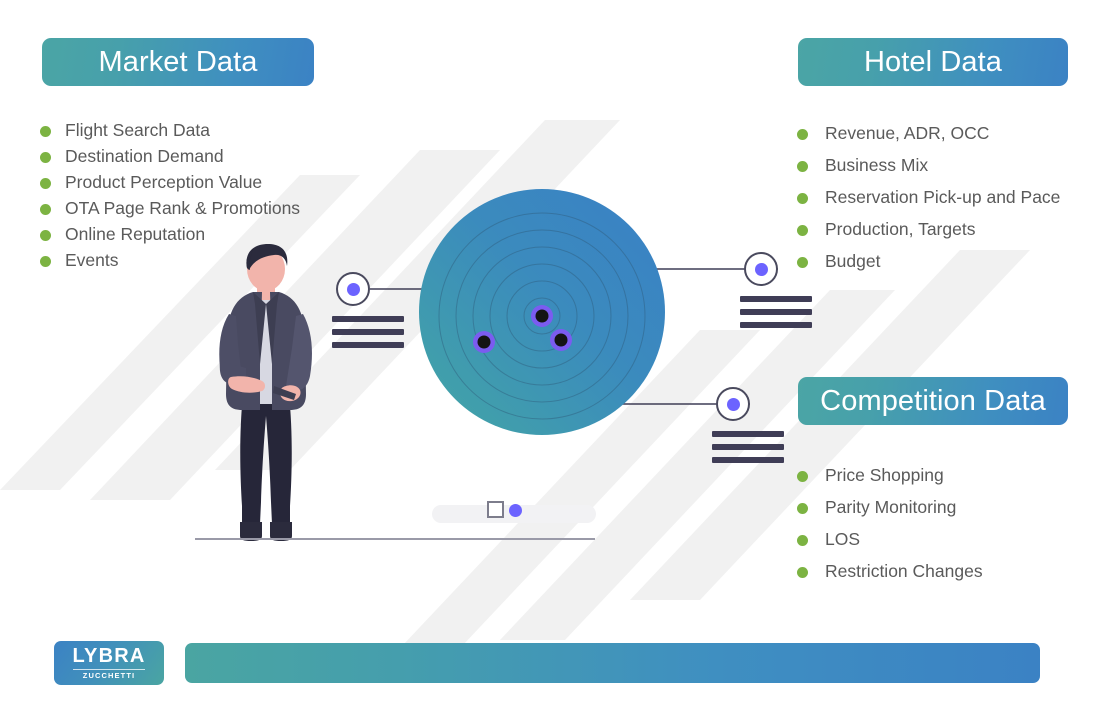 The image size is (1110, 703). Describe the element at coordinates (265, 392) in the screenshot. I see `standing-man-illustration` at that location.